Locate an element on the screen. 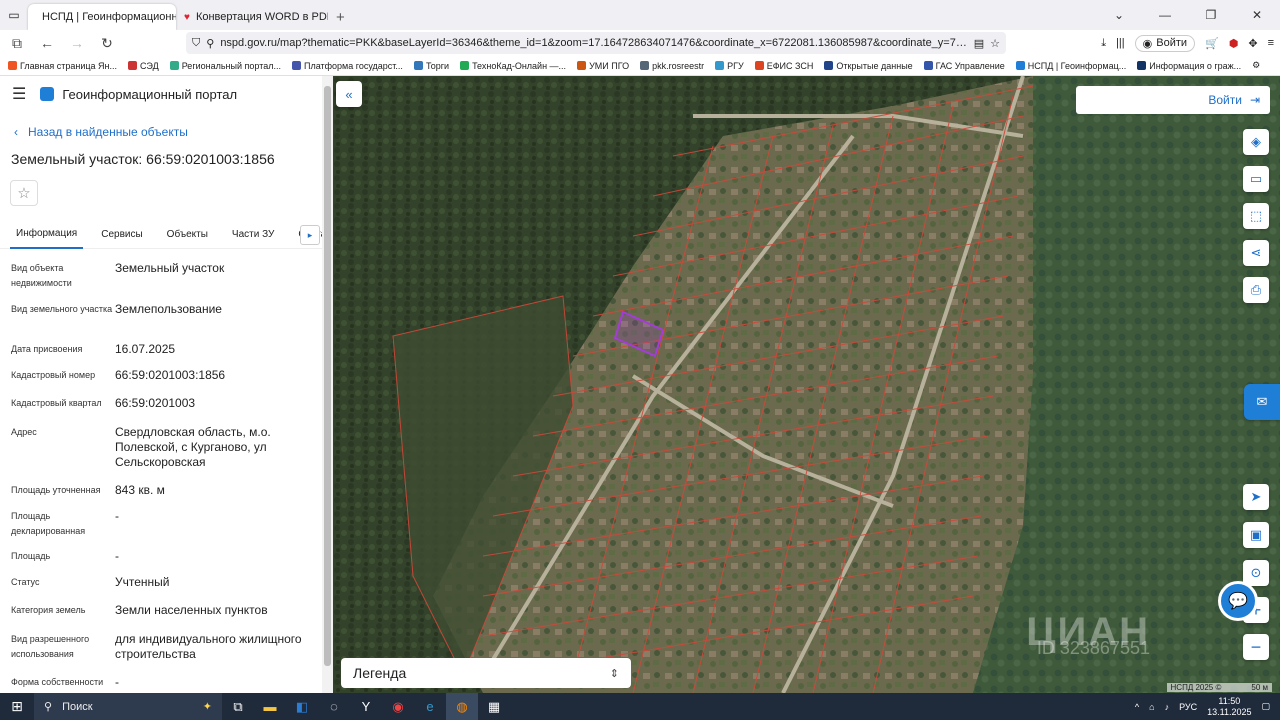 This screenshot has width=1280, height=720. taskbar-search: ⚲ Поиск ✦ is located at coordinates (128, 706).